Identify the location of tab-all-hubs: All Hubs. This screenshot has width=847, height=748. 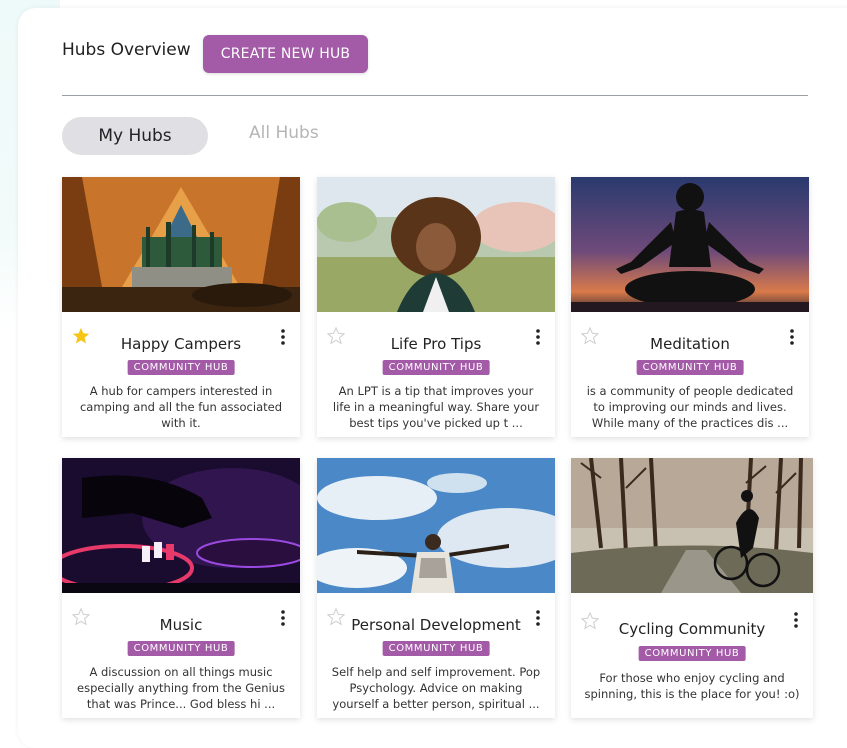
(284, 133).